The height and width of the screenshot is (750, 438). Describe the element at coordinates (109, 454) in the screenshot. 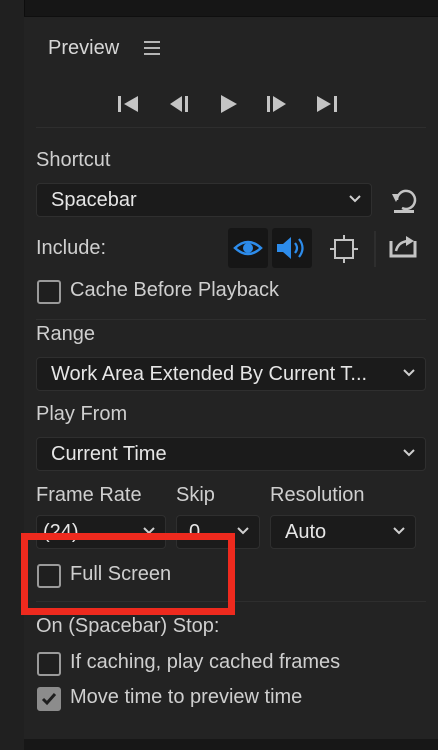

I see `play-from-value: Current Time` at that location.